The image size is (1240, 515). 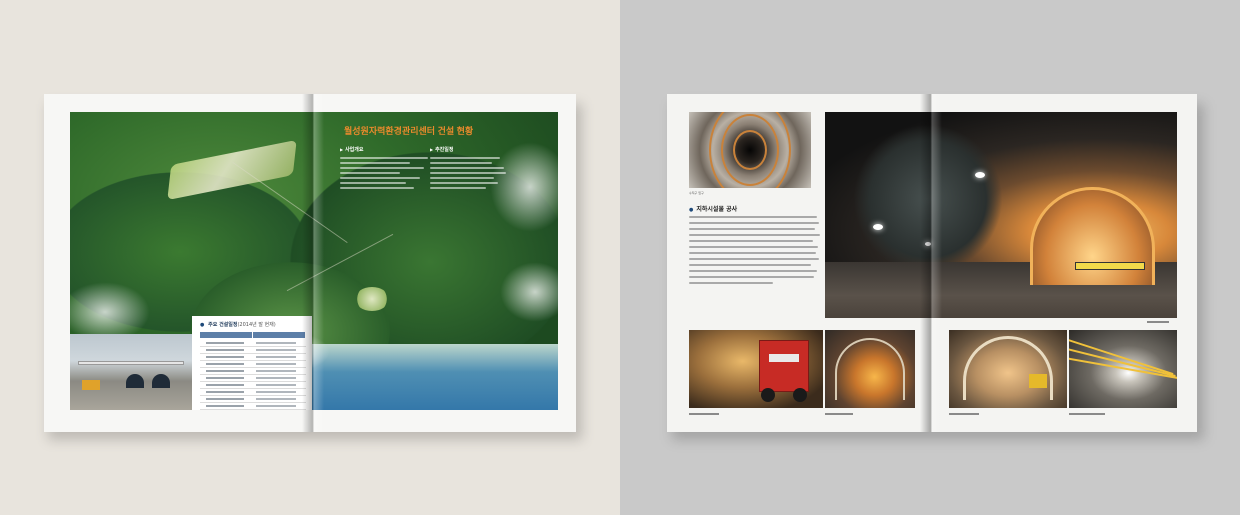 I want to click on section-heading: 지하시설물 공사, so click(x=713, y=208).